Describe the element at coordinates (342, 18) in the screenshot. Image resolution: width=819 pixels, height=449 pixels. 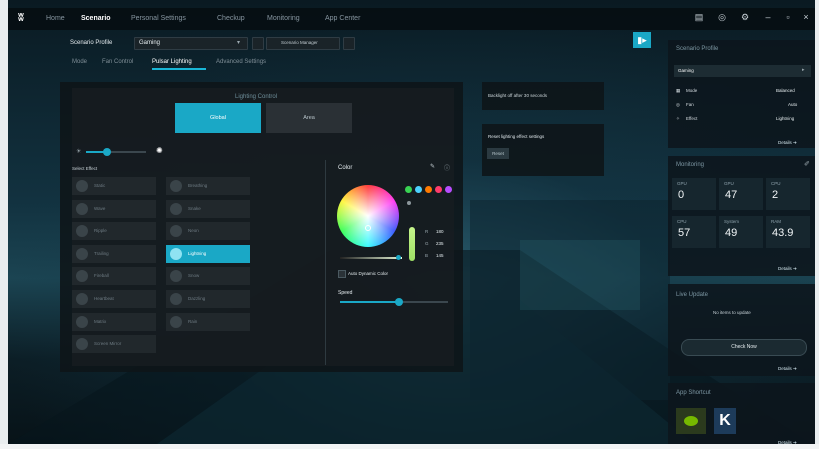
I see `nav-app-center: App Center` at that location.